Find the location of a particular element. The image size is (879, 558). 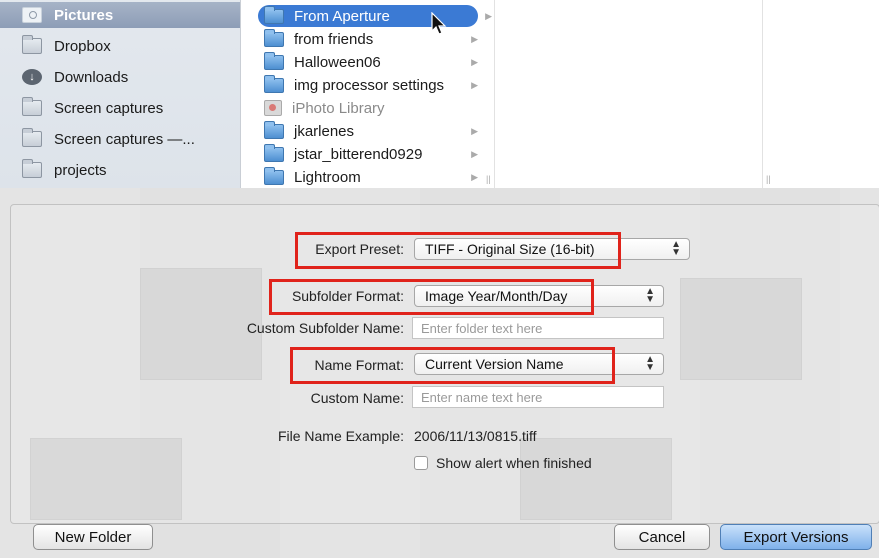

sidebar-item-label: projects is located at coordinates (80, 170).